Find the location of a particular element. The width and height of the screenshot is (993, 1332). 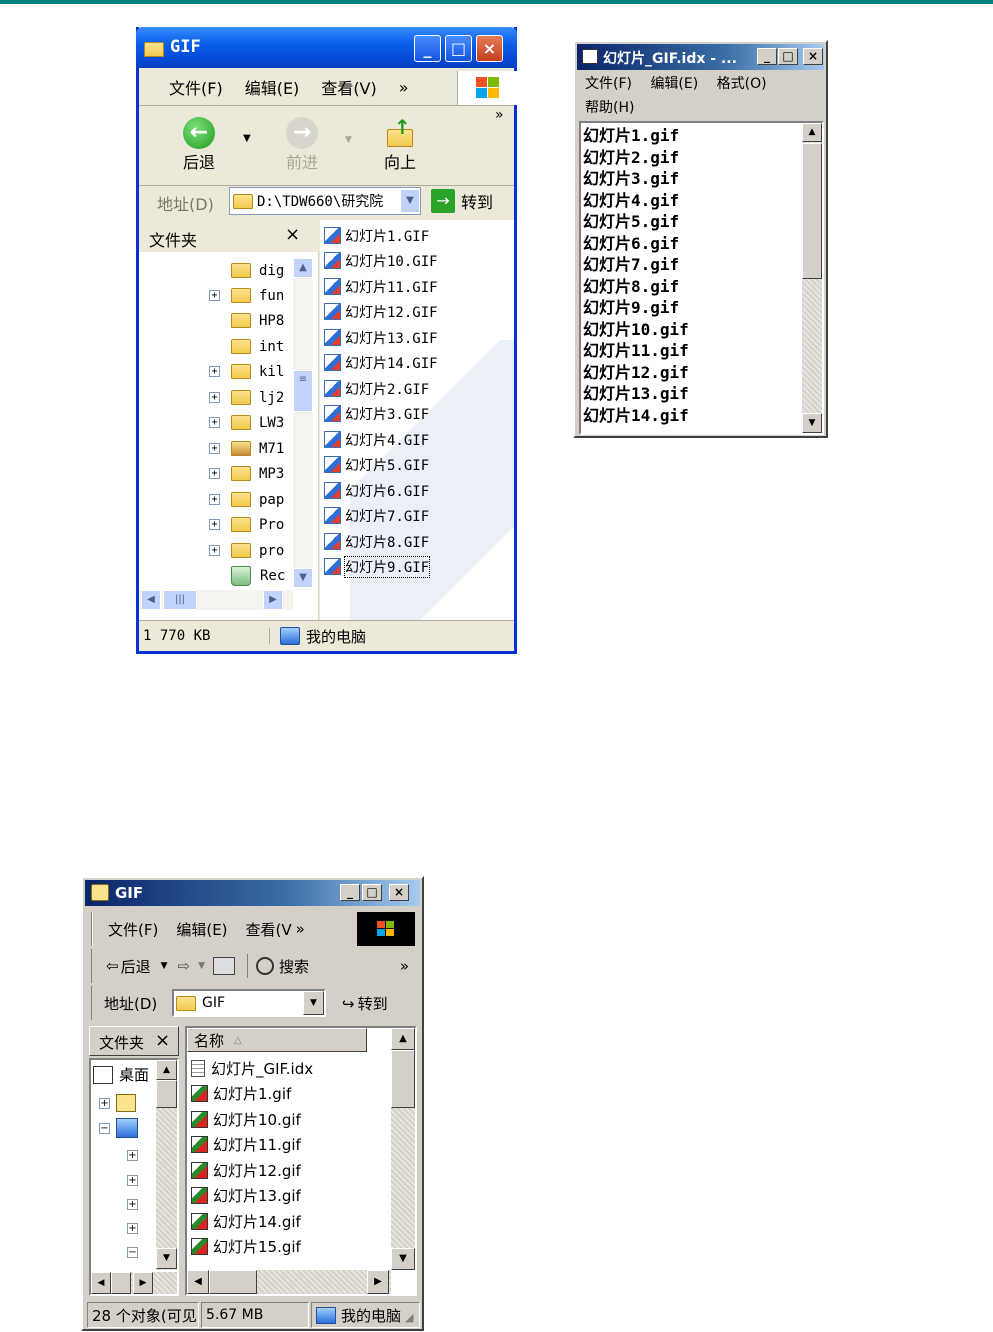

tree-item: Rec is located at coordinates (258, 575).